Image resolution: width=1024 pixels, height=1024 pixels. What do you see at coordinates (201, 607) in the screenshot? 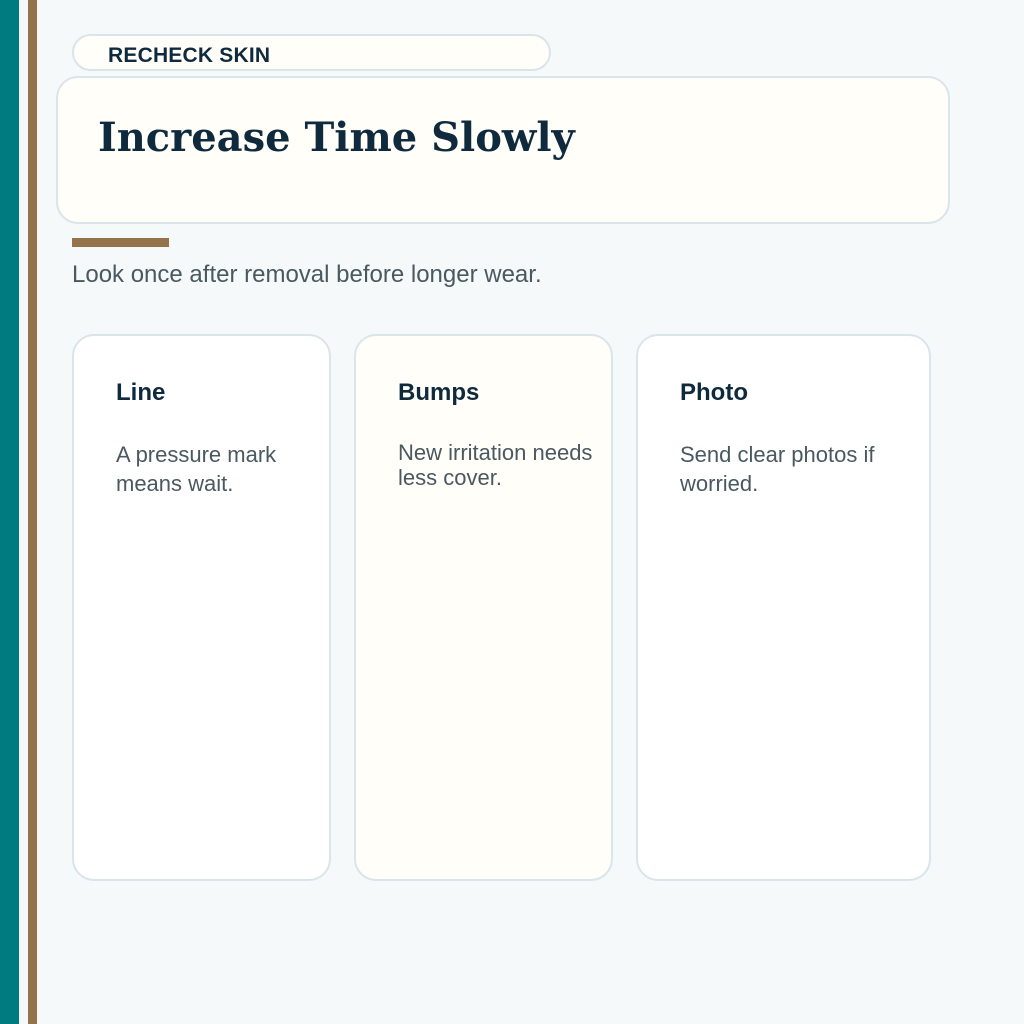
I see `card-line: Line A pressure mark means wait.` at bounding box center [201, 607].